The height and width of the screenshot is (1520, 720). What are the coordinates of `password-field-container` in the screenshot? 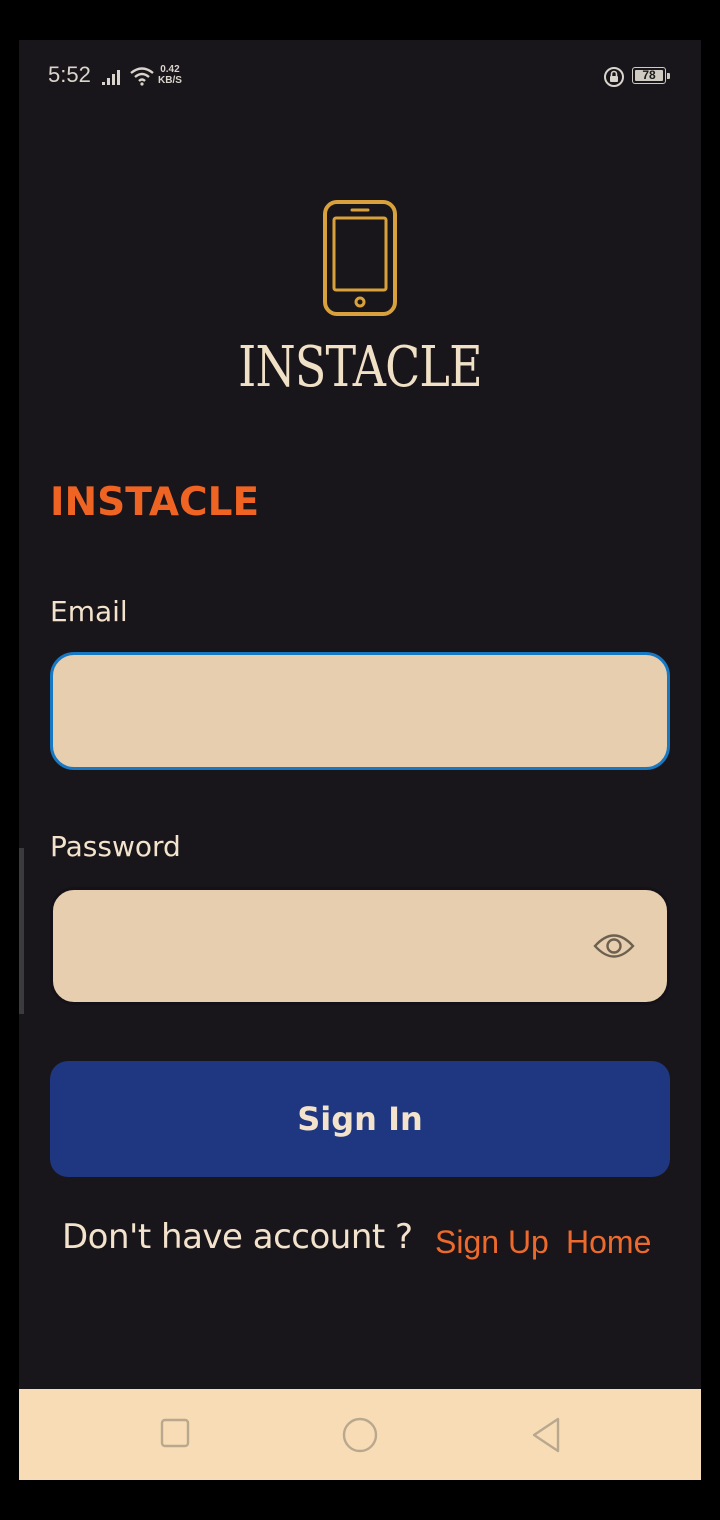 It's located at (360, 946).